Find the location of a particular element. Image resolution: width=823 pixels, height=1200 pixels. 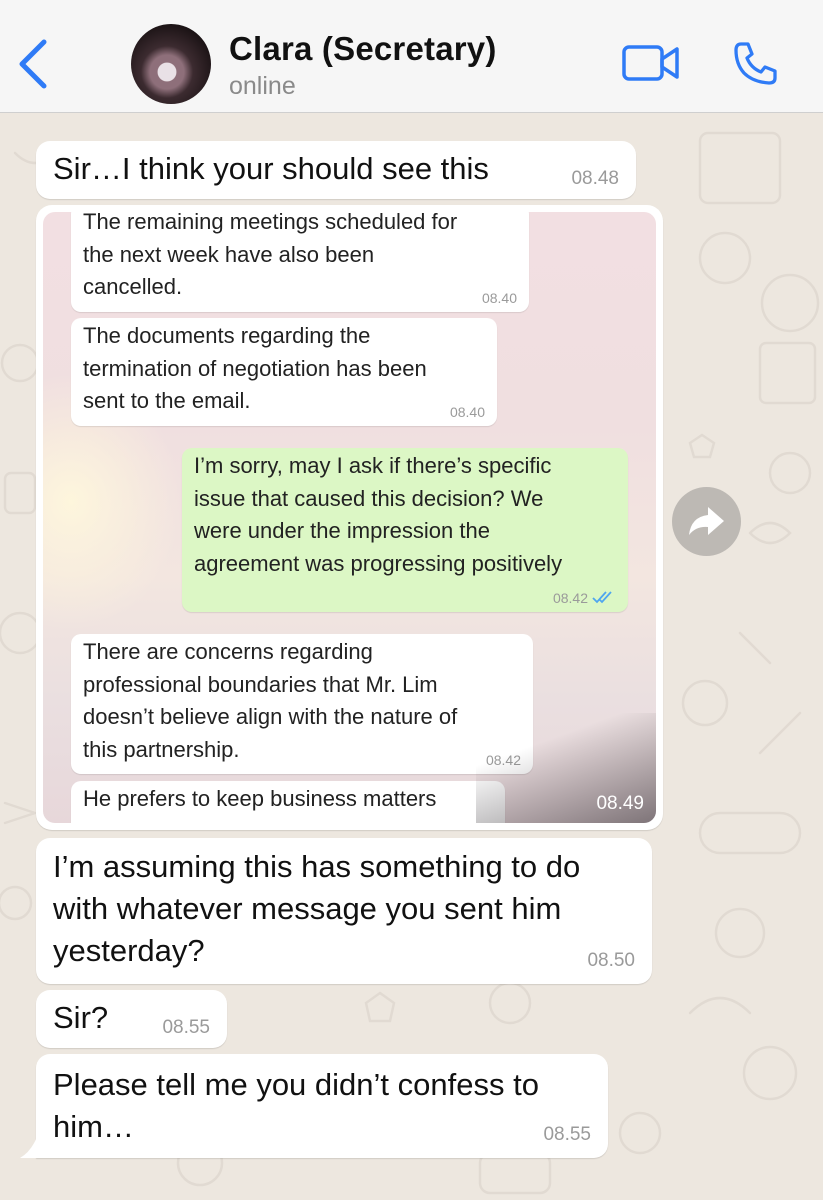

video-call-button is located at coordinates (651, 63).